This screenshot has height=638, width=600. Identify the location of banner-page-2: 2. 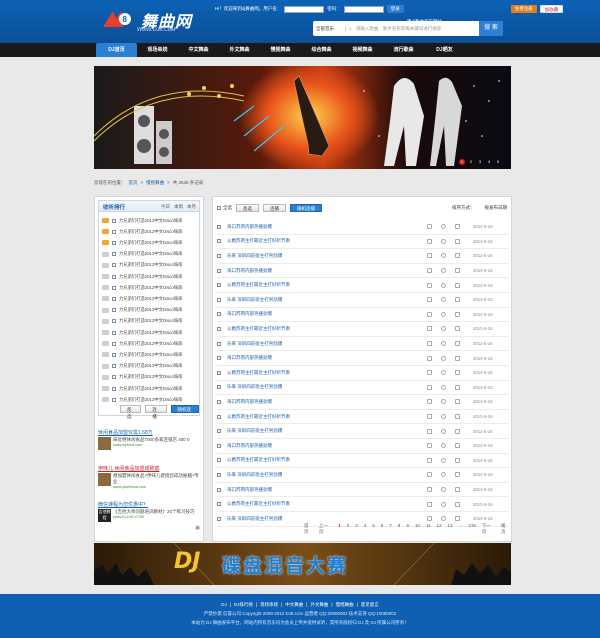
(471, 162).